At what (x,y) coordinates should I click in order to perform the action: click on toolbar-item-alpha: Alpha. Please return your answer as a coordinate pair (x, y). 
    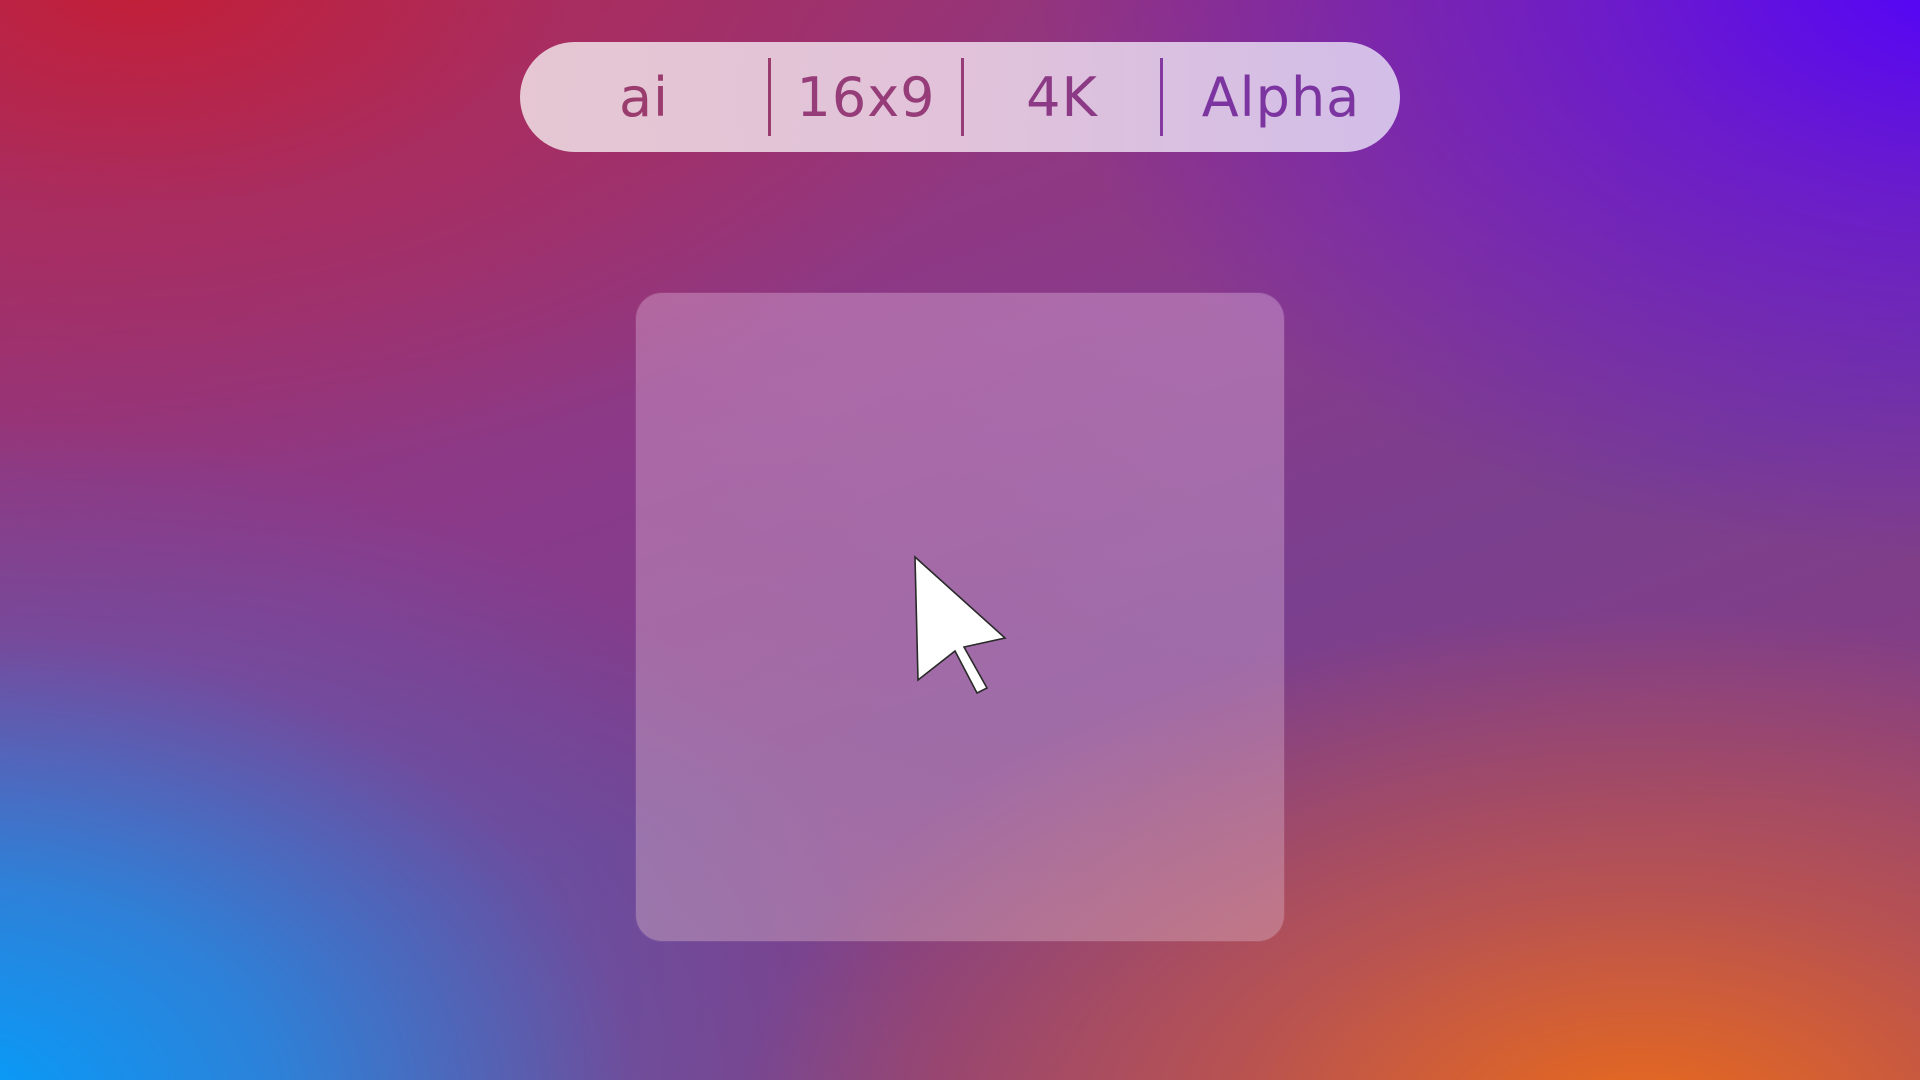
    Looking at the image, I should click on (1281, 97).